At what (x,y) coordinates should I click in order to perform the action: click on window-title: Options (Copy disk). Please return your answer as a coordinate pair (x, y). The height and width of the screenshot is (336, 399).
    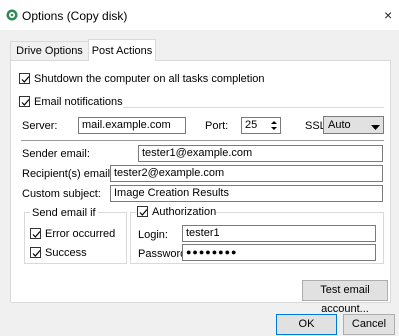
    Looking at the image, I should click on (75, 16).